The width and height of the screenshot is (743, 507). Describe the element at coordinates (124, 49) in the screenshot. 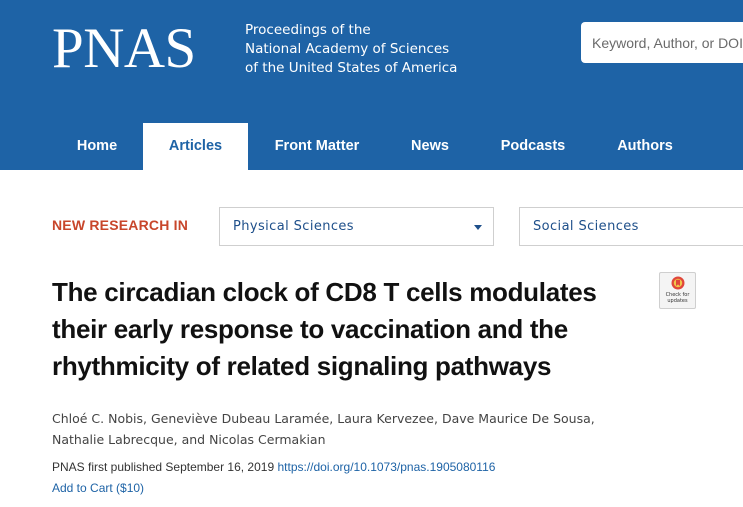

I see `pnas-logo: PNAS` at that location.